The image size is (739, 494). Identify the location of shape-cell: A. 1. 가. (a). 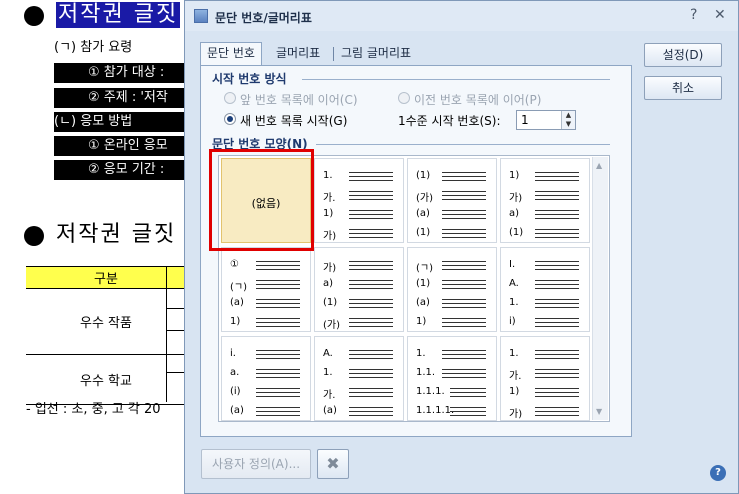
(359, 378).